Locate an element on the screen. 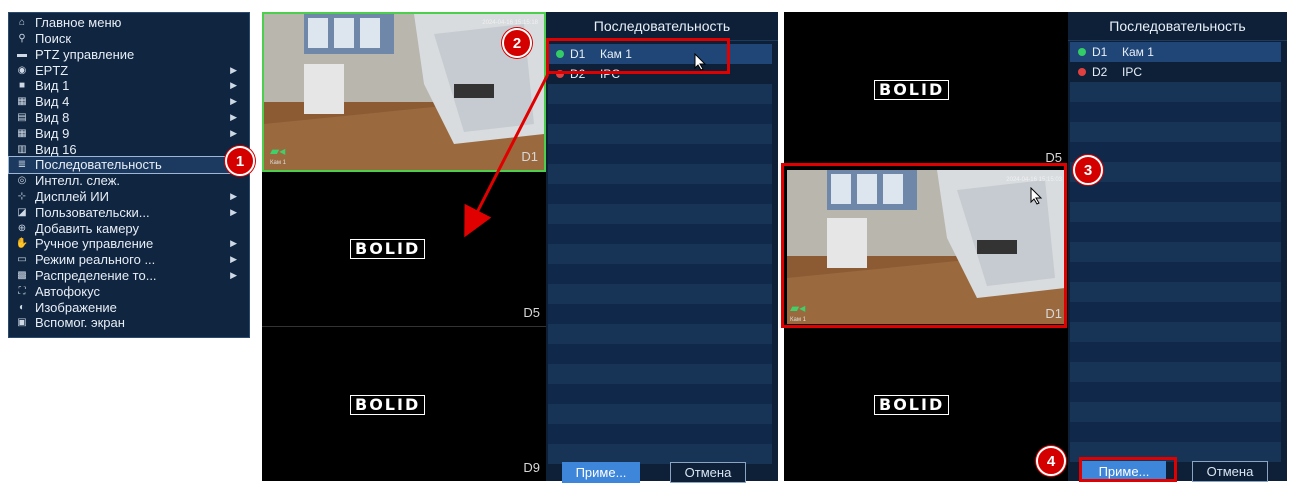 The width and height of the screenshot is (1300, 483). step-badge-4: 4 is located at coordinates (1051, 461).